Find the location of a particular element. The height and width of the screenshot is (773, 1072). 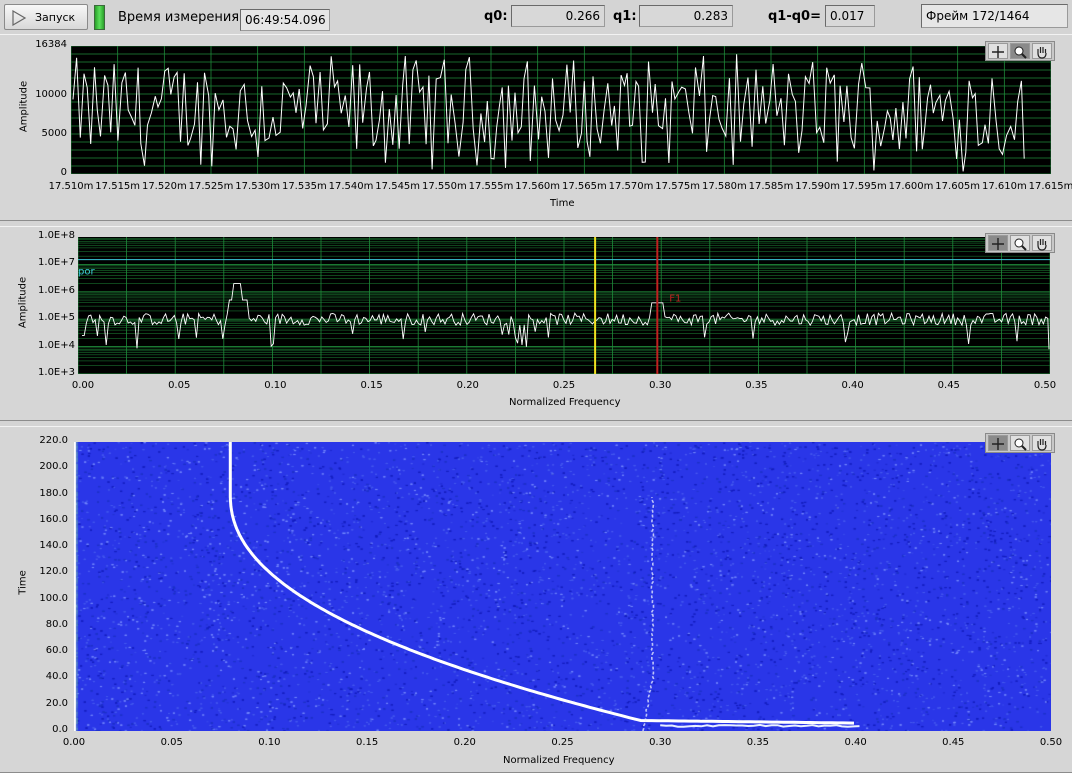

spectrum-x-tick: 0.00 is located at coordinates (83, 385).